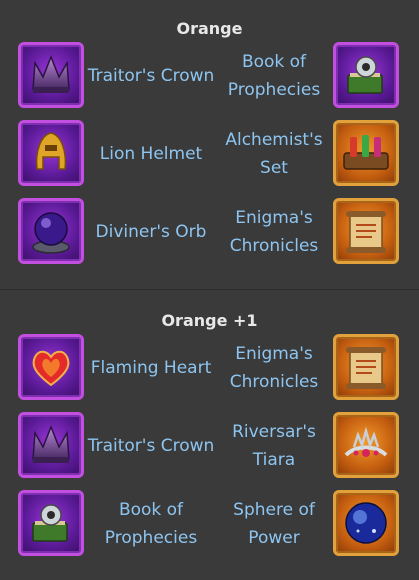 The image size is (419, 580). What do you see at coordinates (366, 523) in the screenshot?
I see `sphere-icon` at bounding box center [366, 523].